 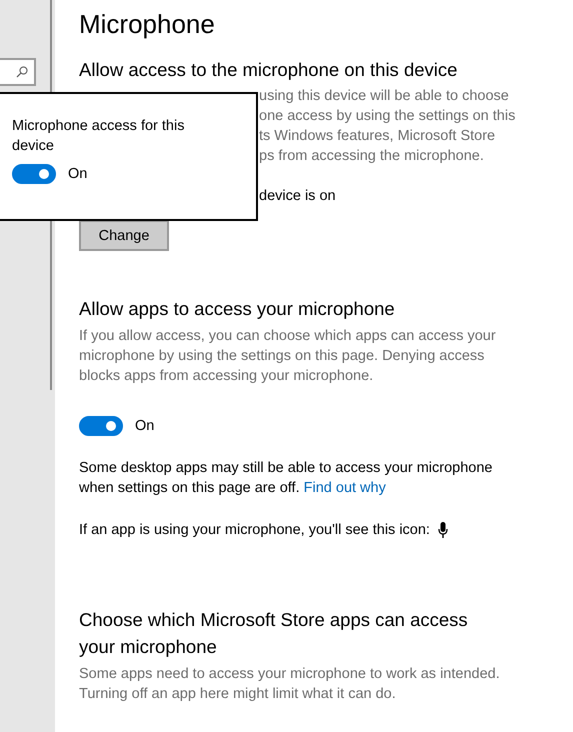 I want to click on description-line: ps from accessing the microphone., so click(x=372, y=156).